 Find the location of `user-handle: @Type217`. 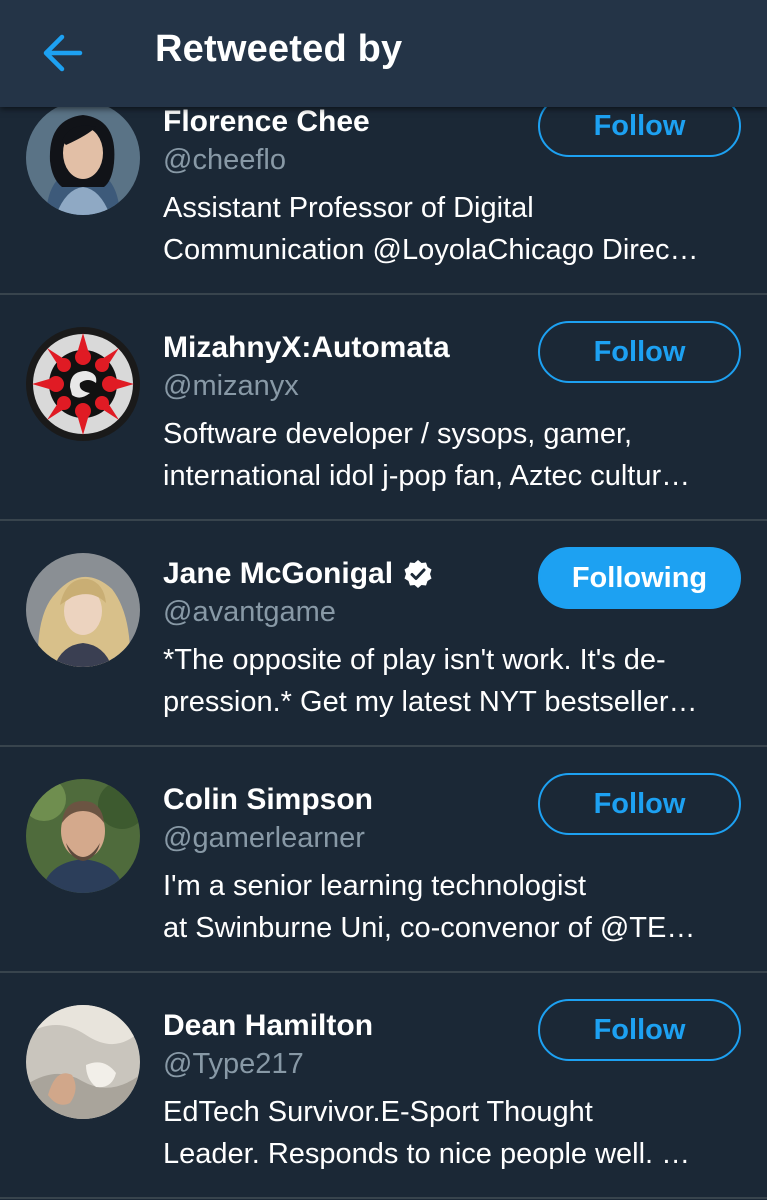

user-handle: @Type217 is located at coordinates (233, 1064).